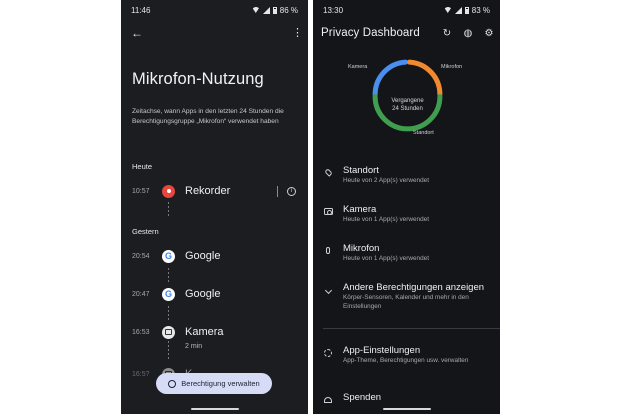 Image resolution: width=621 pixels, height=414 pixels. I want to click on chart-label-location: Standort, so click(423, 133).